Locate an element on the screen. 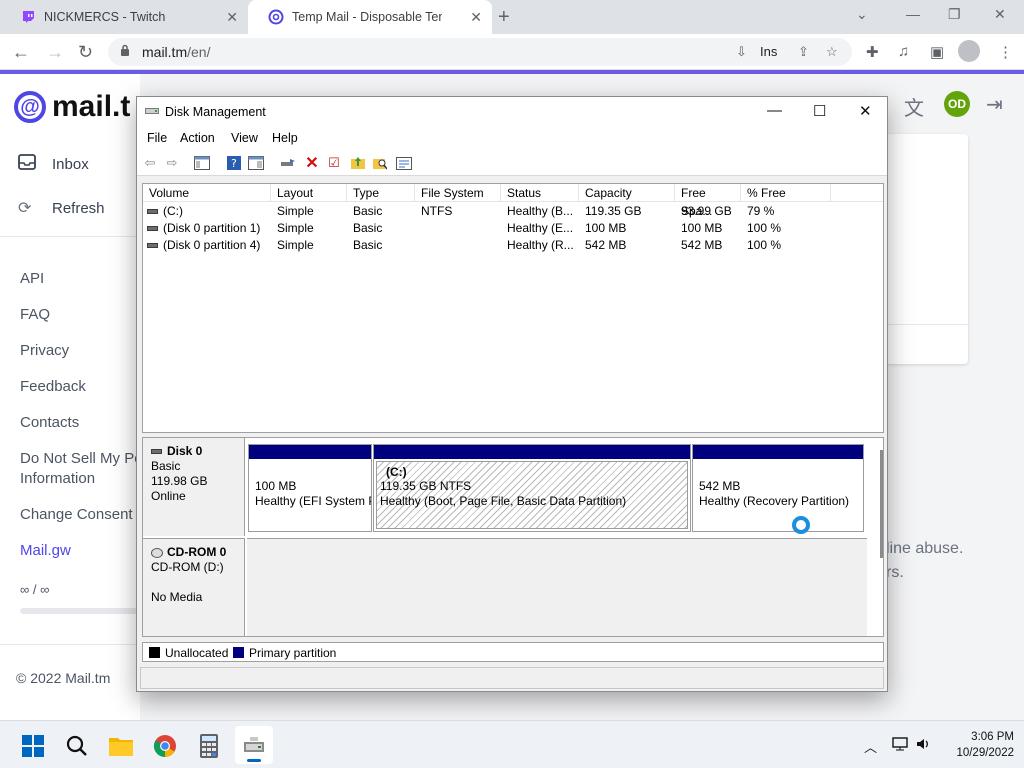  console-tree-icon is located at coordinates (202, 163).